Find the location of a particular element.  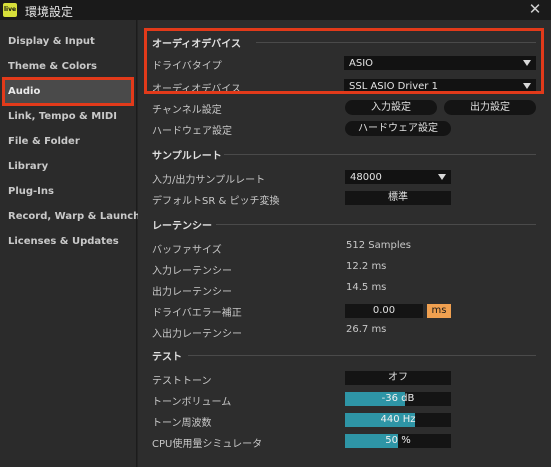

sidebar-item-file-folder: File & Folder is located at coordinates (68, 141).